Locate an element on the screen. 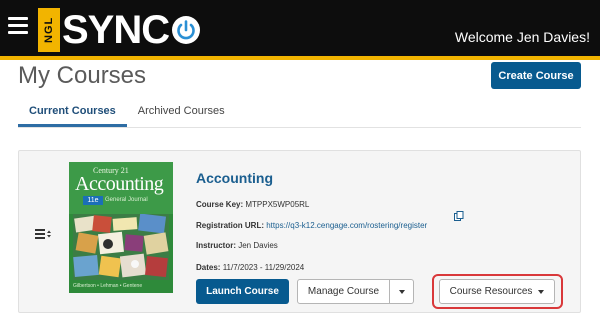  tab-current-courses: Current Courses is located at coordinates (72, 113).